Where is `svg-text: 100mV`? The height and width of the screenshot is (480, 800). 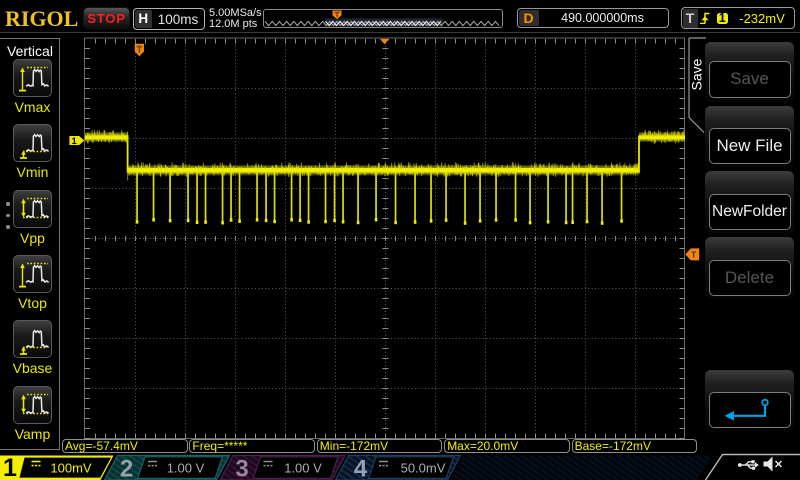
svg-text: 100mV is located at coordinates (71, 468).